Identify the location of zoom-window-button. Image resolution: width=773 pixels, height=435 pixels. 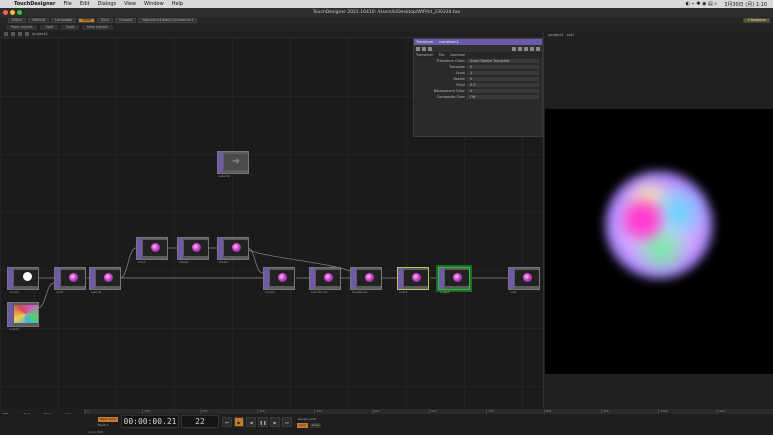
(19, 12).